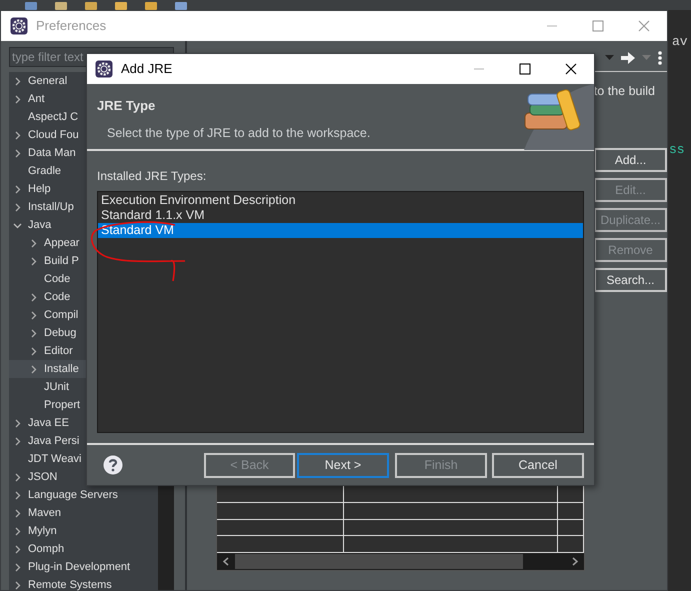 This screenshot has width=691, height=591. What do you see at coordinates (71, 26) in the screenshot?
I see `window-title: Preferences` at bounding box center [71, 26].